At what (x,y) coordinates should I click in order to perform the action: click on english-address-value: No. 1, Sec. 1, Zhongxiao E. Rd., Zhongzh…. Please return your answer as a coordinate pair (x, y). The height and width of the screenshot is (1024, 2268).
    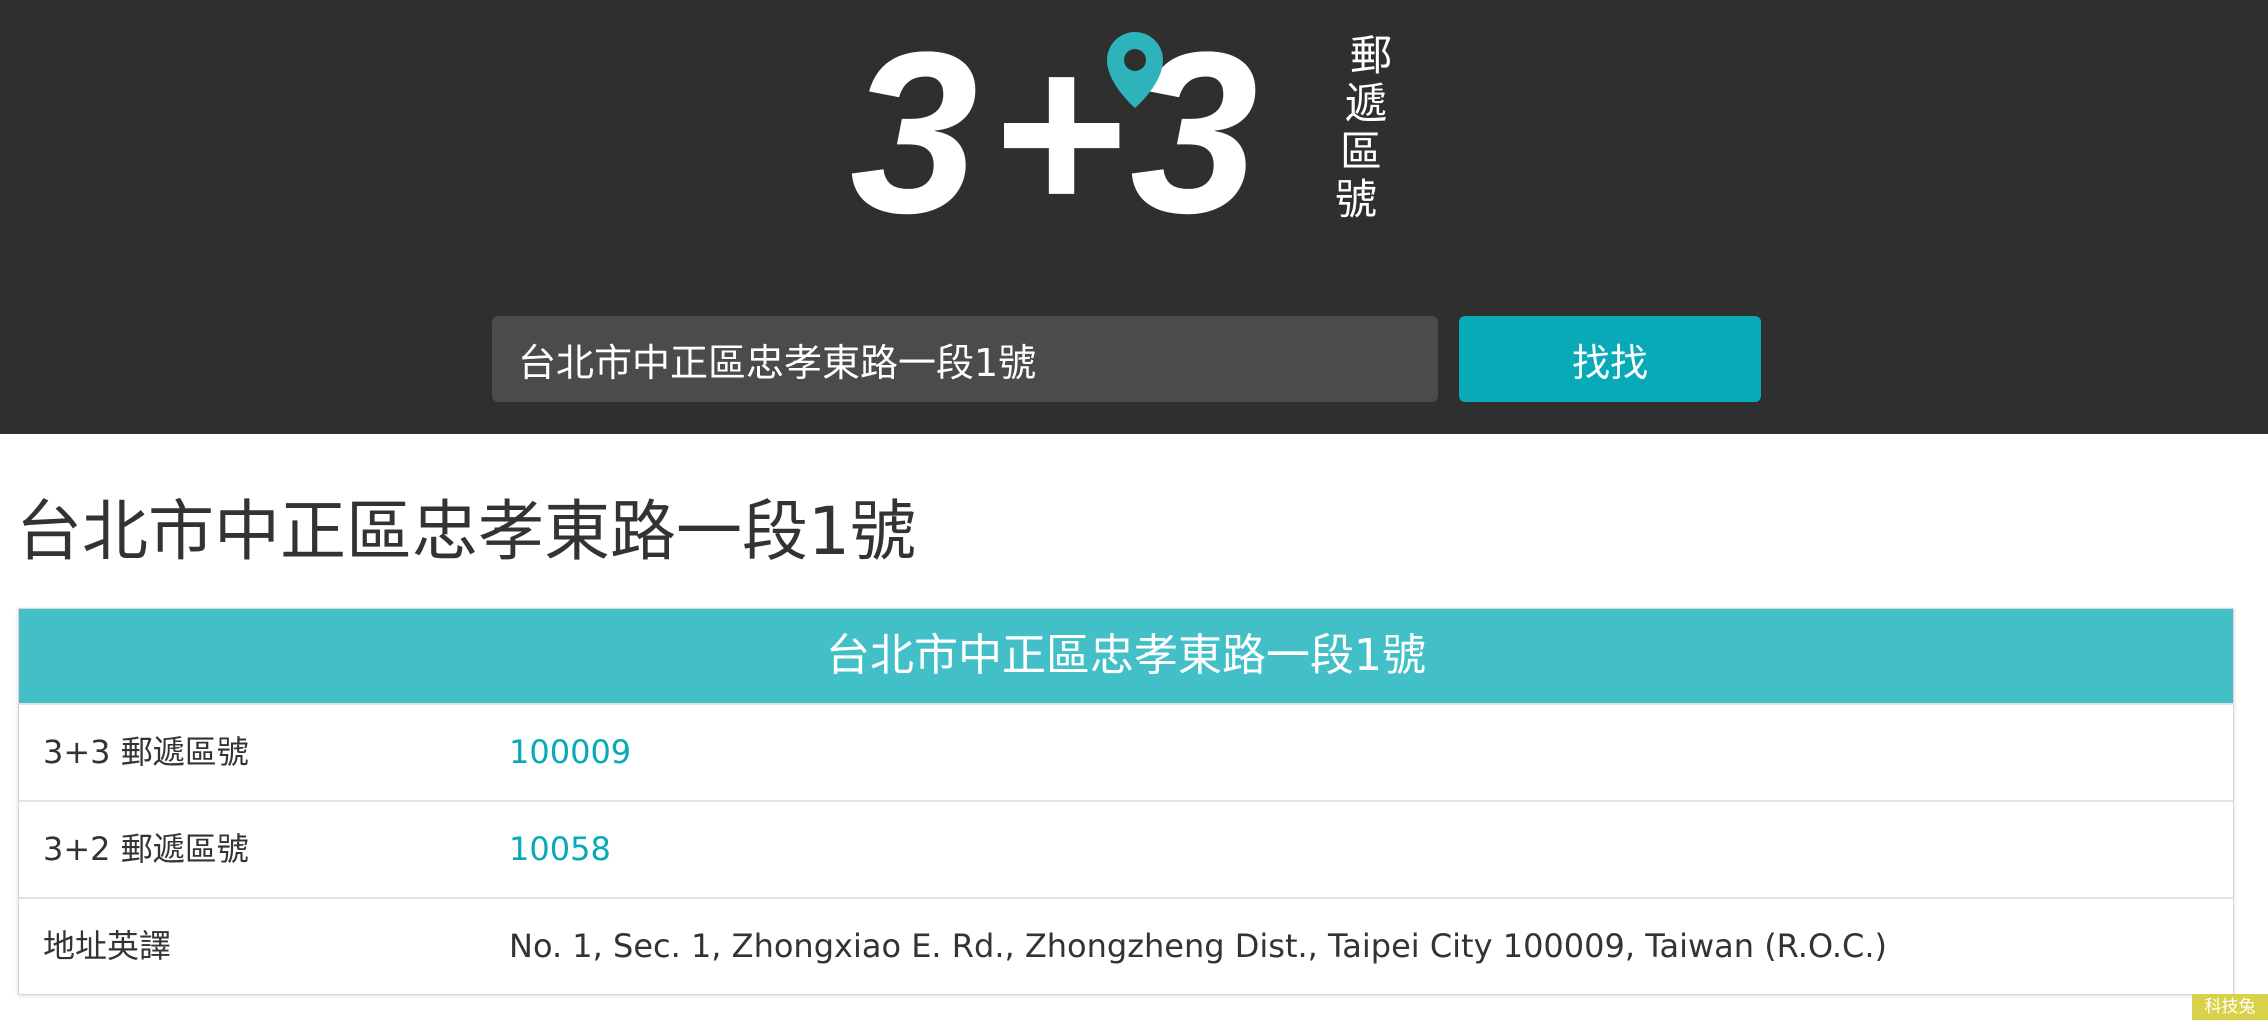
    Looking at the image, I should click on (1198, 946).